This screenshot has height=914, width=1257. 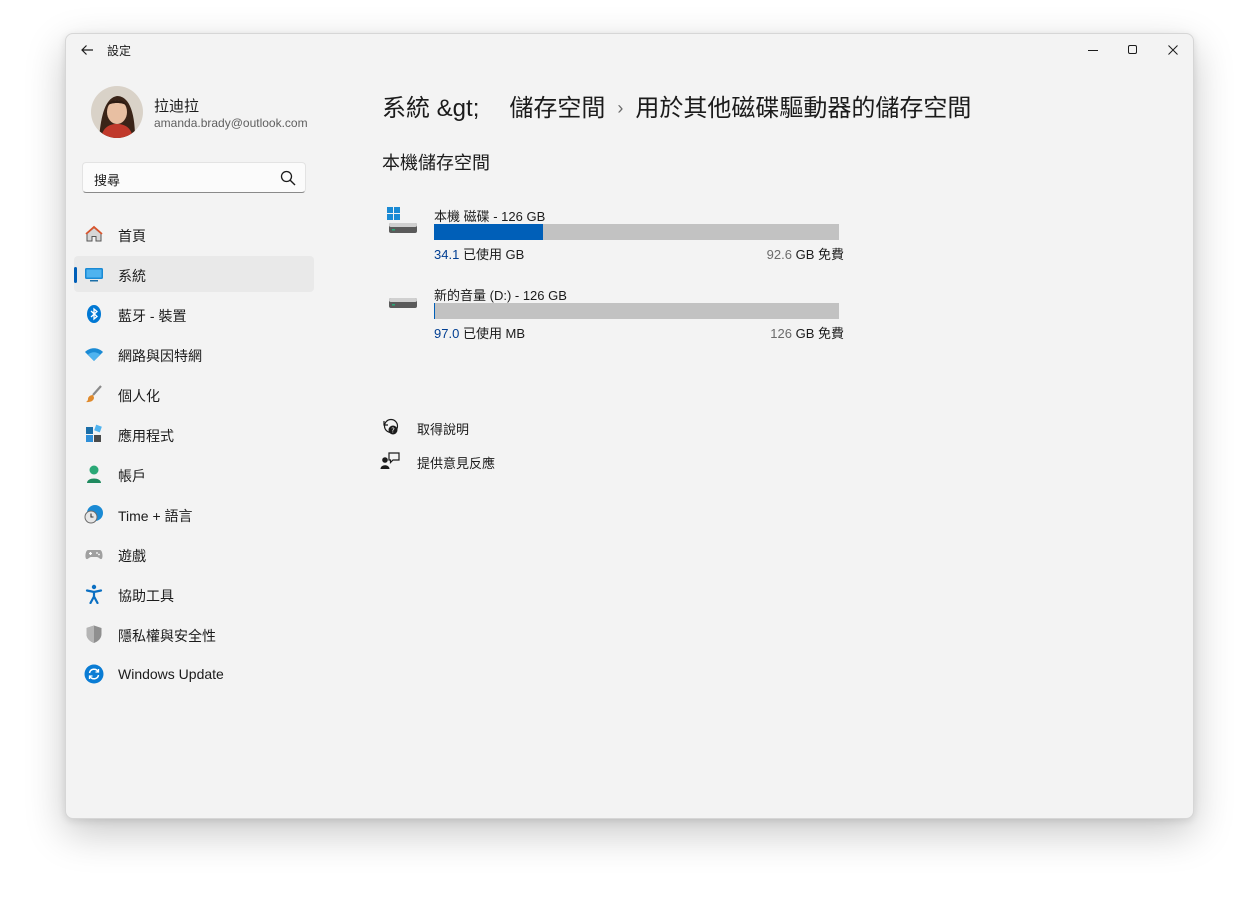 I want to click on link-label: 提供意見反應, so click(x=456, y=463).